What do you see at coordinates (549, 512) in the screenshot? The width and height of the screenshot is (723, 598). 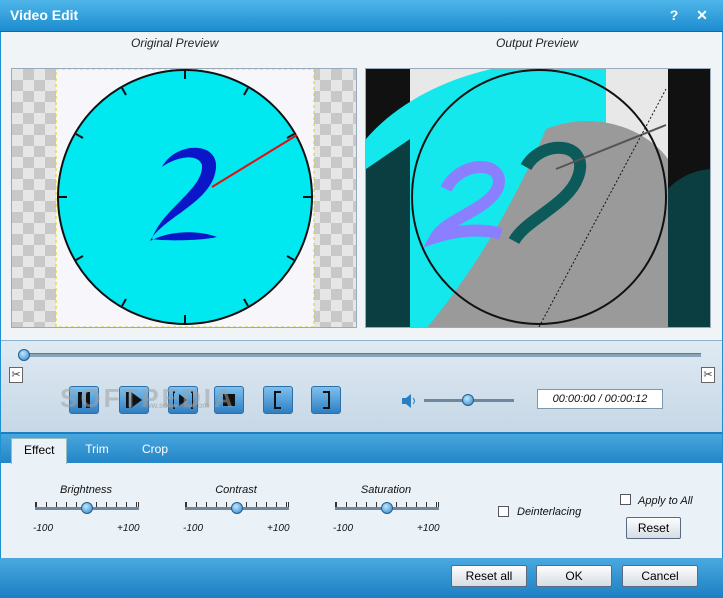 I see `deinterlacing-label: Deinterlacing` at bounding box center [549, 512].